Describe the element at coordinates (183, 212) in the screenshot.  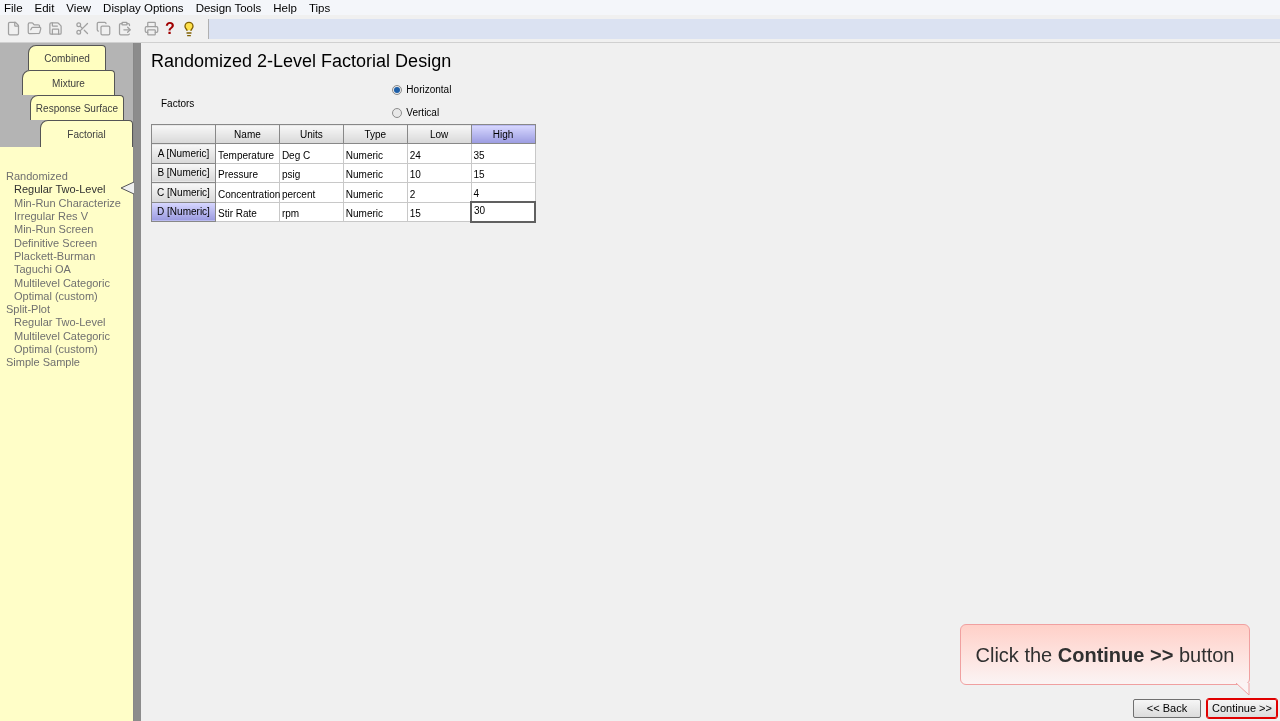
I see `row-header: D [Numeric]` at that location.